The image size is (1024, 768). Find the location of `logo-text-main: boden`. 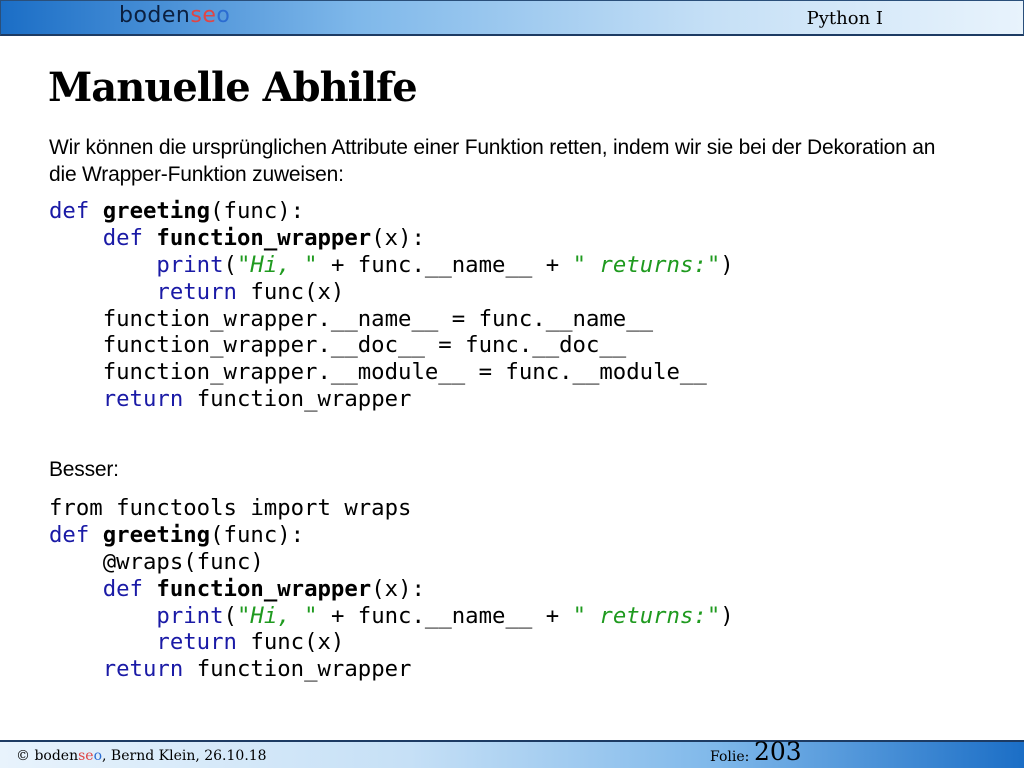

logo-text-main: boden is located at coordinates (155, 15).